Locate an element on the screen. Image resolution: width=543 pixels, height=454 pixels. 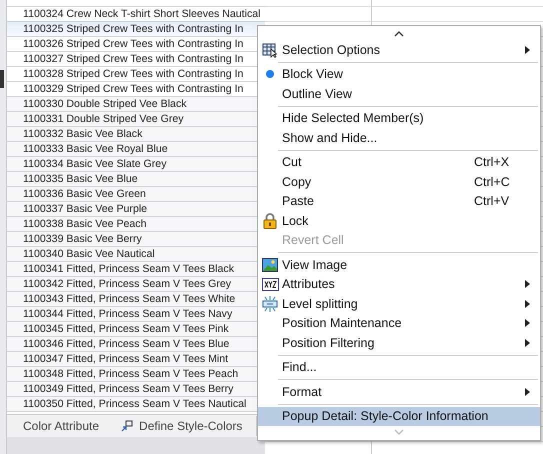
tab: Define Style-Colors is located at coordinates (181, 426).